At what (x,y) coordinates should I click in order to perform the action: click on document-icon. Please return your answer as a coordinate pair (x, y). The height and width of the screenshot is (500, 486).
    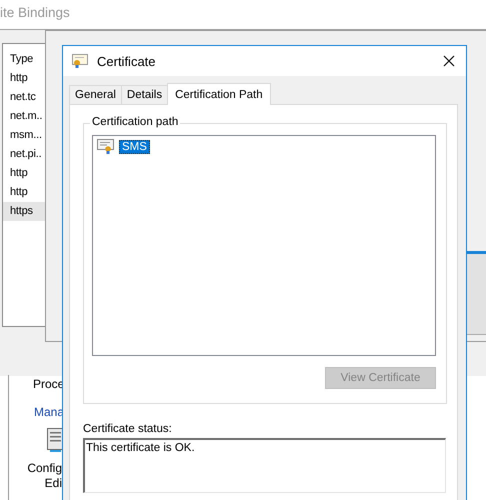
    Looking at the image, I should click on (55, 440).